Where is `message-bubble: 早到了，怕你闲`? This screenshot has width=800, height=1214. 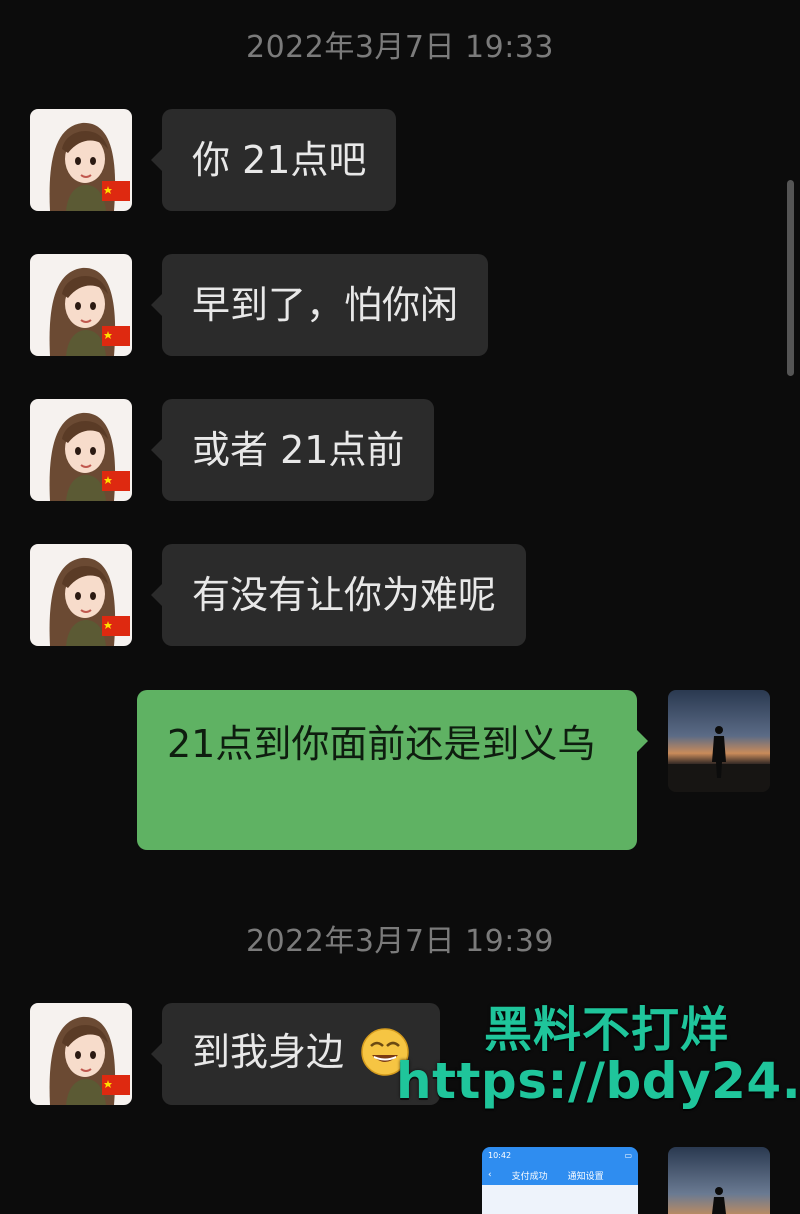
message-bubble: 早到了，怕你闲 is located at coordinates (319, 305).